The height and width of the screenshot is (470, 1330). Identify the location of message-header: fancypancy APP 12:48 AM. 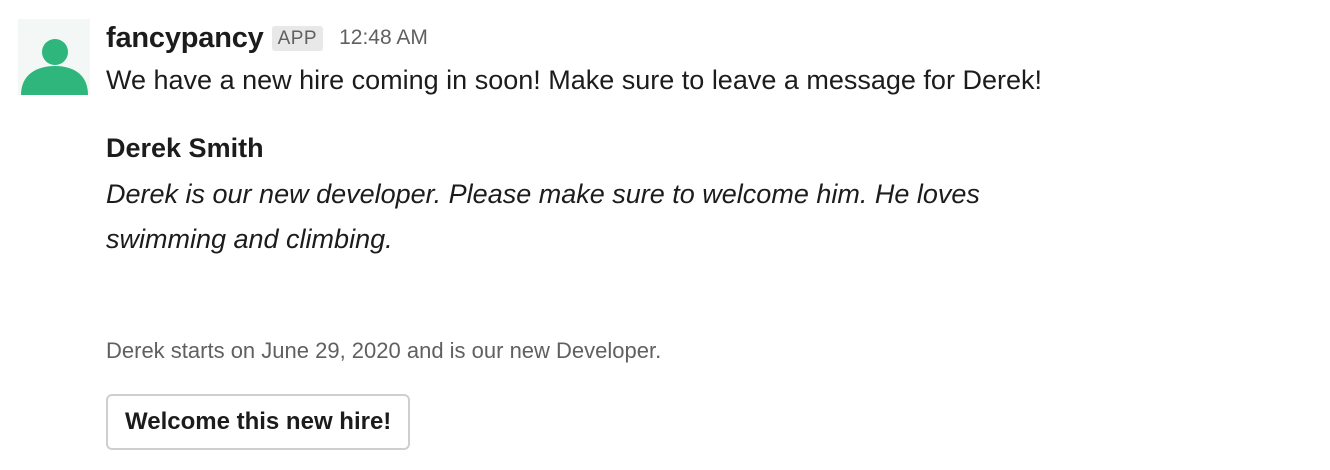
(706, 38).